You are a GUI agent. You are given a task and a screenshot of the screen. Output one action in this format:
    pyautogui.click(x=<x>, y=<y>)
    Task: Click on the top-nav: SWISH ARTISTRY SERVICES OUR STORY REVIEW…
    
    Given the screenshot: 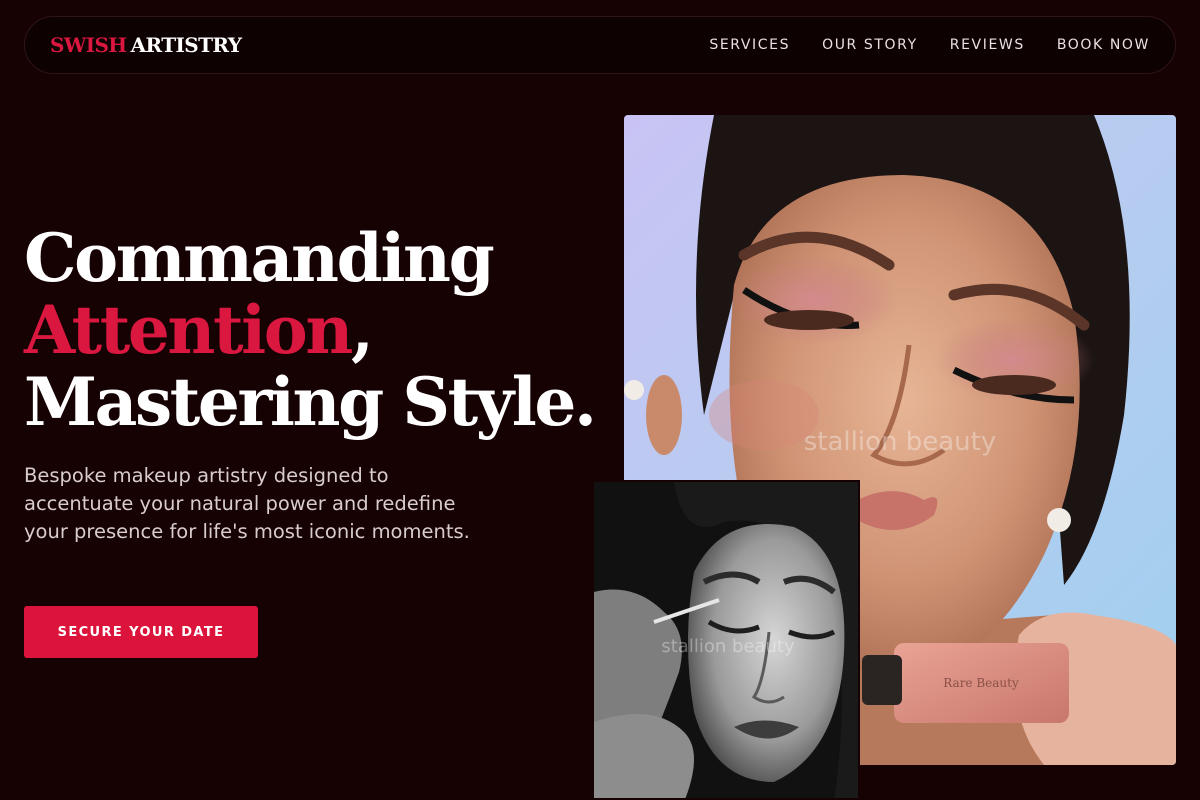 What is the action you would take?
    pyautogui.click(x=600, y=45)
    